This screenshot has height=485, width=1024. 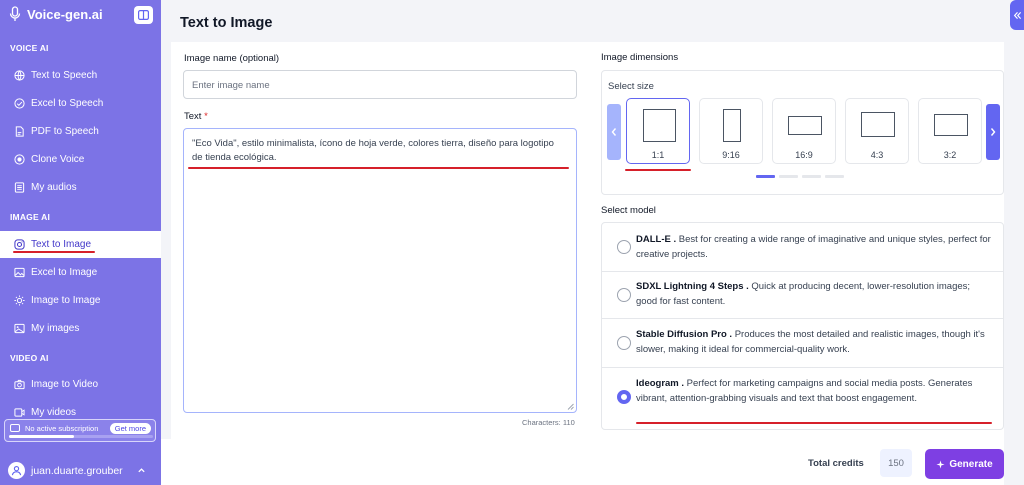 What do you see at coordinates (64, 272) in the screenshot?
I see `sidebar-item-label: Excel to Image` at bounding box center [64, 272].